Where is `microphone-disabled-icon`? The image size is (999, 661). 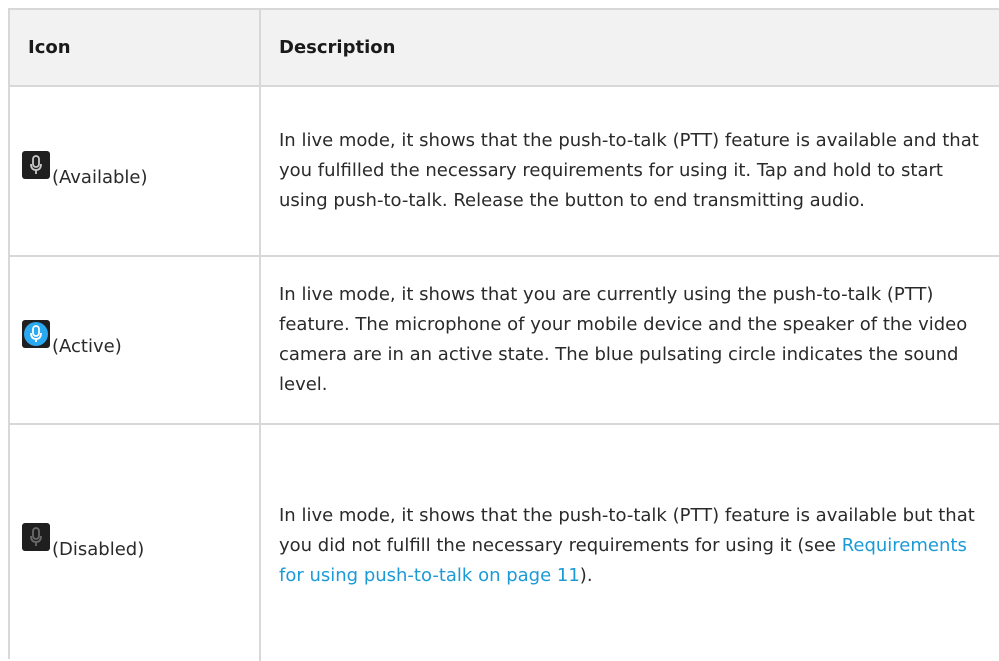 microphone-disabled-icon is located at coordinates (36, 537).